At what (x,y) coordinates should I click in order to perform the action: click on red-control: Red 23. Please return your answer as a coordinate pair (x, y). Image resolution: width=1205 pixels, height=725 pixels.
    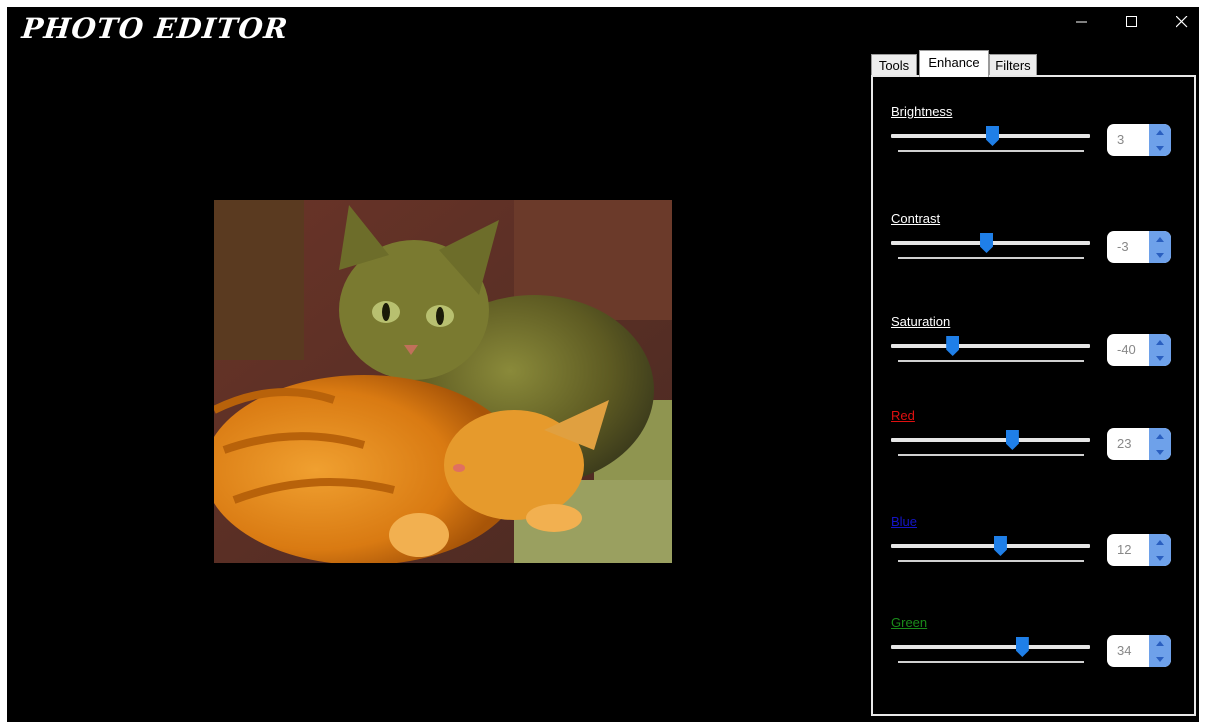
    Looking at the image, I should click on (1041, 443).